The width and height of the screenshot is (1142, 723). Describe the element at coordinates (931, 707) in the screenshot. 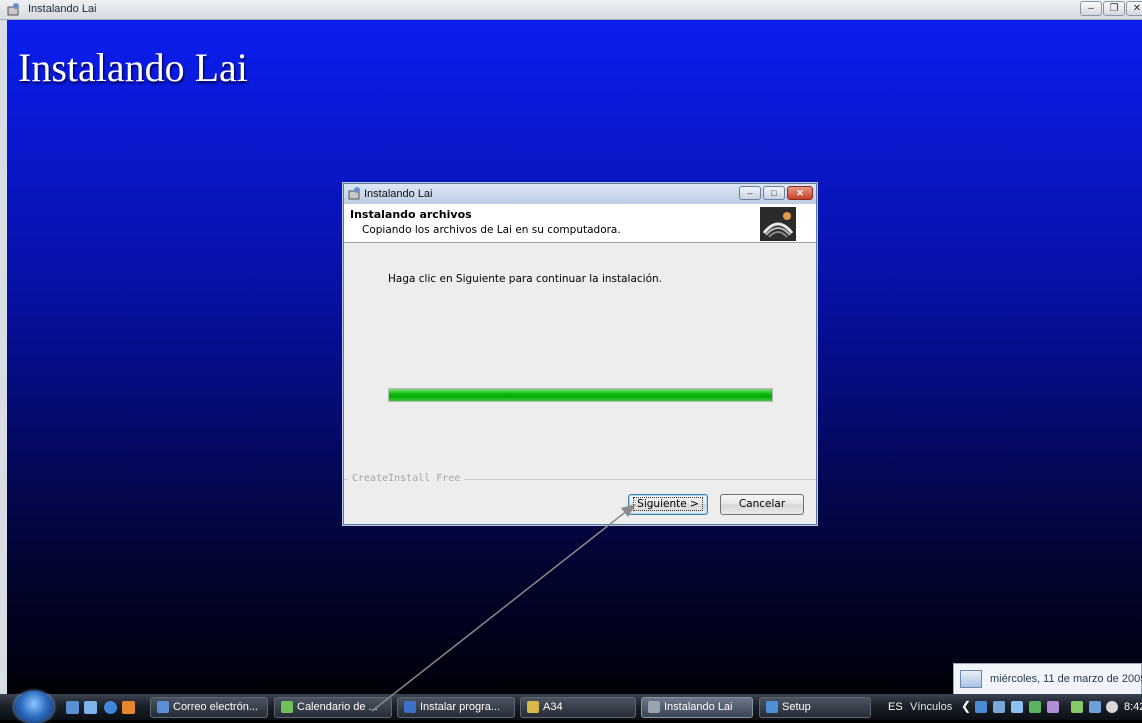

I see `links-toolbar: Vínculos` at that location.